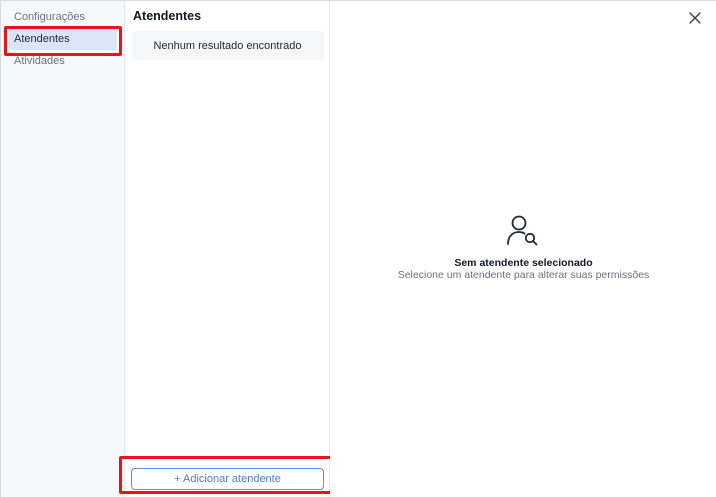 The height and width of the screenshot is (497, 716). Describe the element at coordinates (523, 263) in the screenshot. I see `empty-state-title: Sem atendente selecionado` at that location.